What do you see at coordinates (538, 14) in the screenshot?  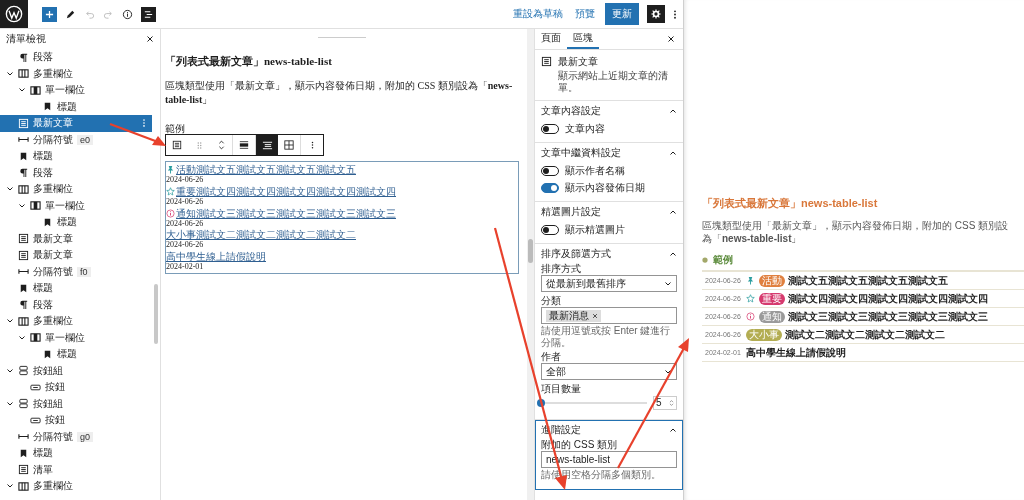 I see `toolbar-link: 重設為草稿` at bounding box center [538, 14].